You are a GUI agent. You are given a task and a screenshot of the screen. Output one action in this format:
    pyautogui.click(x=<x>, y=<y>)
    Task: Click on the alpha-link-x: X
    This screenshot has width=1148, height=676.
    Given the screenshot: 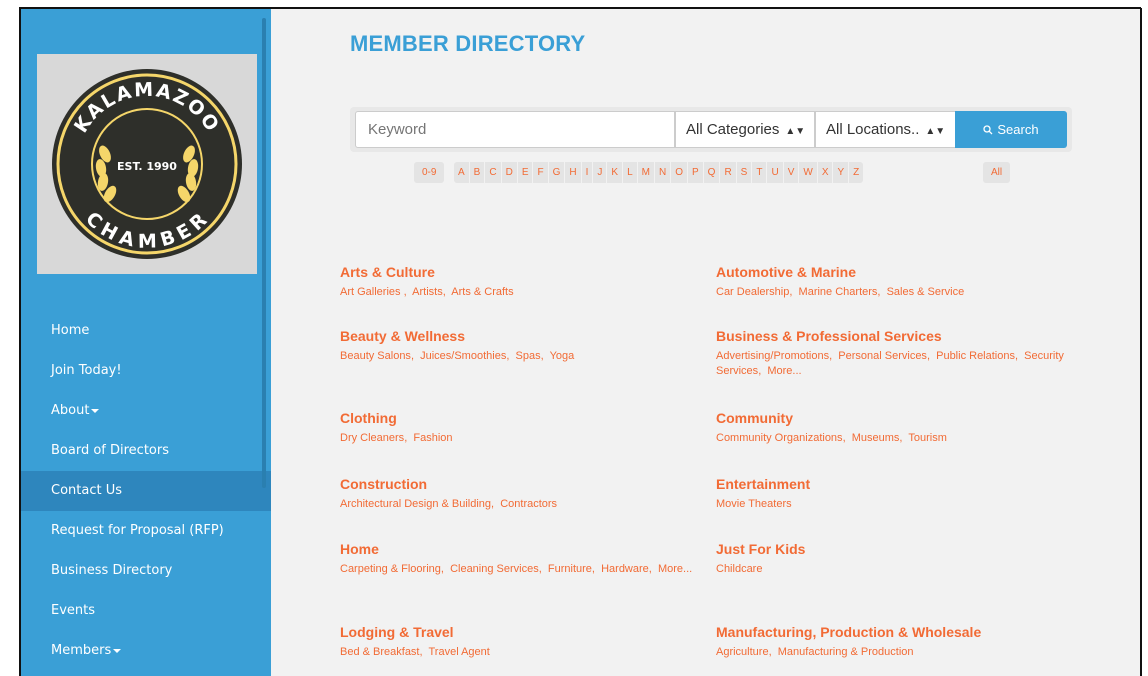 What is the action you would take?
    pyautogui.click(x=826, y=172)
    